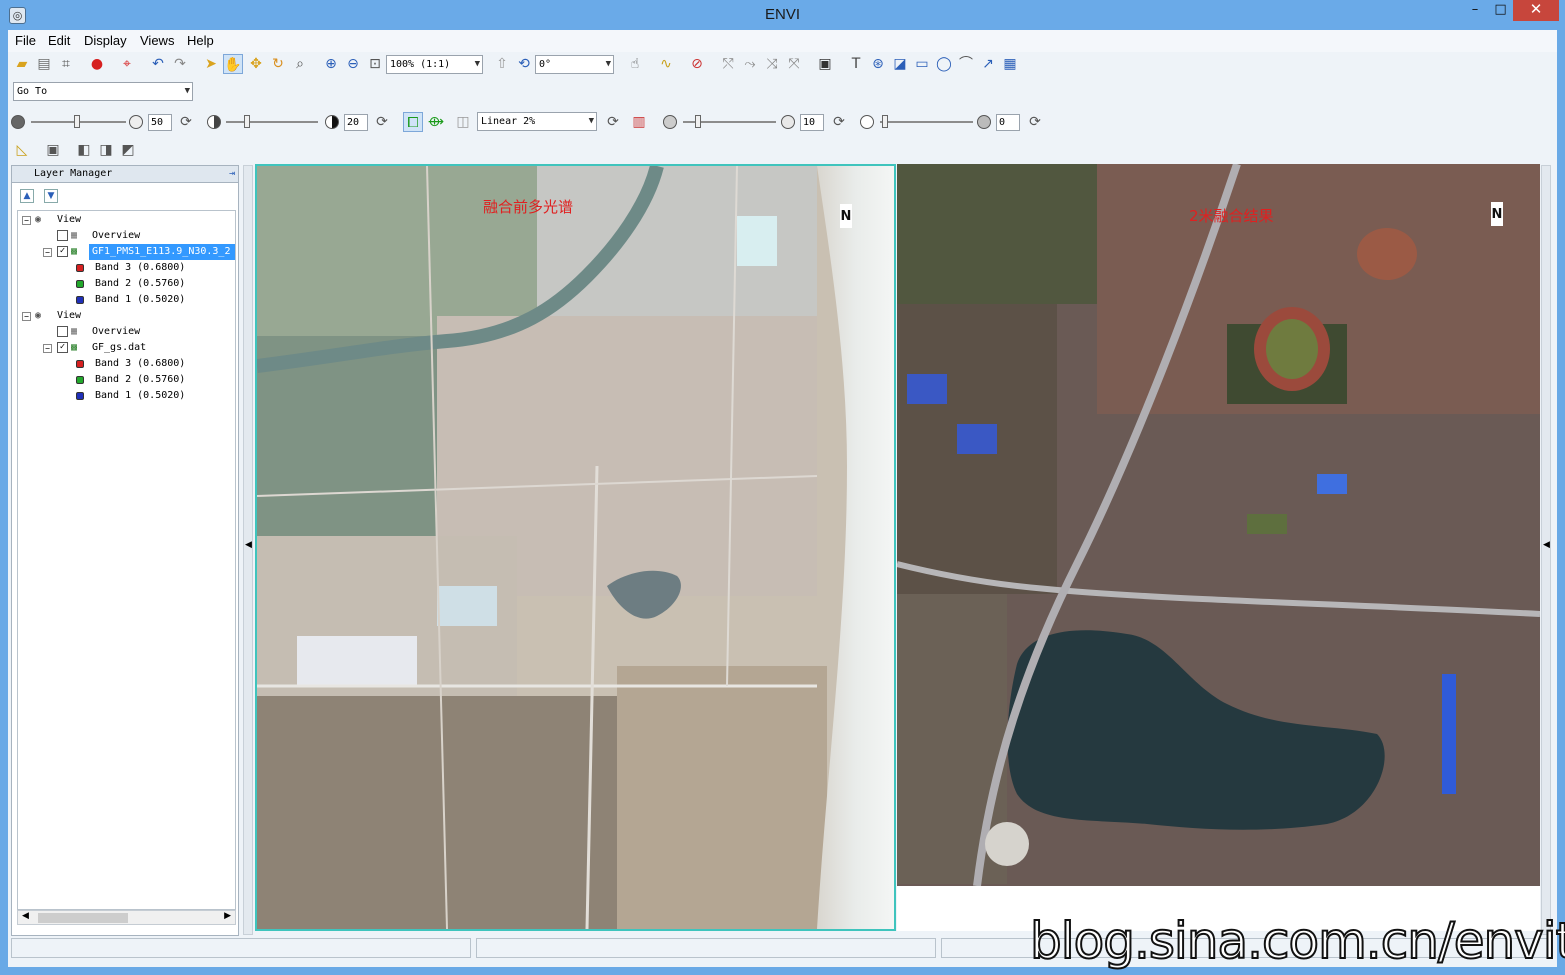 Image resolution: width=1565 pixels, height=975 pixels. I want to click on vector-d-icon: ⤧, so click(794, 64).